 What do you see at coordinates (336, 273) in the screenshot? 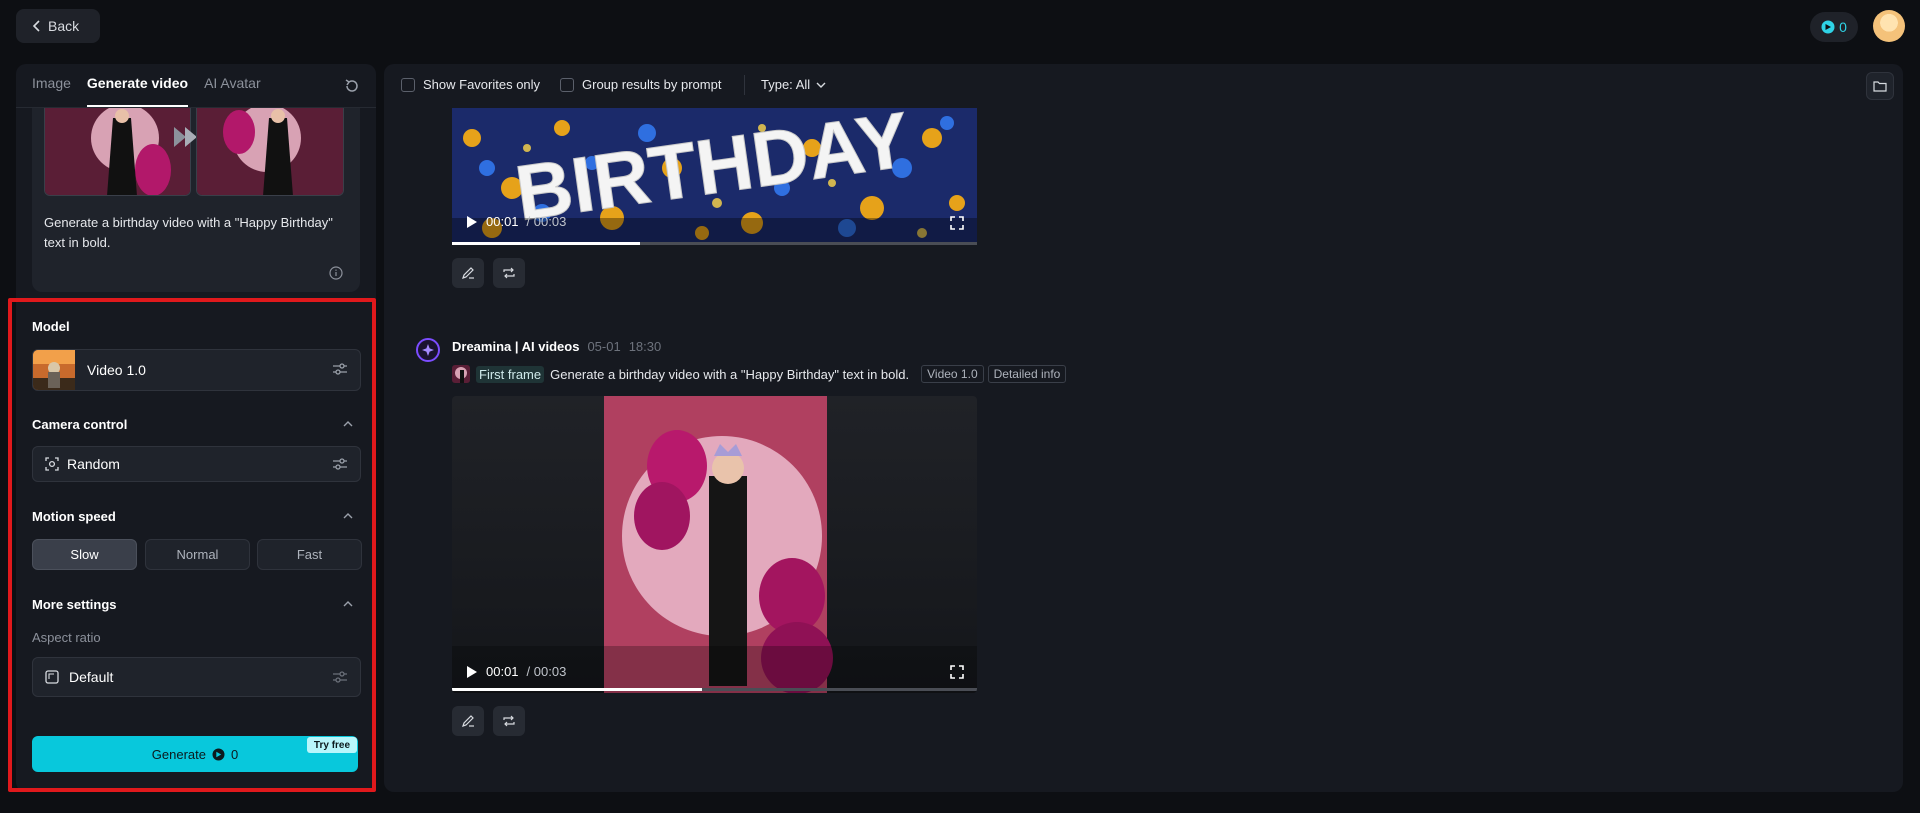
I see `info-icon` at bounding box center [336, 273].